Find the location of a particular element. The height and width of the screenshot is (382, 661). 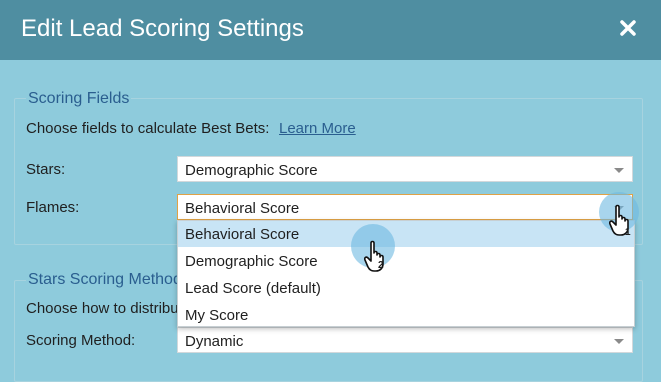

learn-more-link: Learn More is located at coordinates (317, 128).